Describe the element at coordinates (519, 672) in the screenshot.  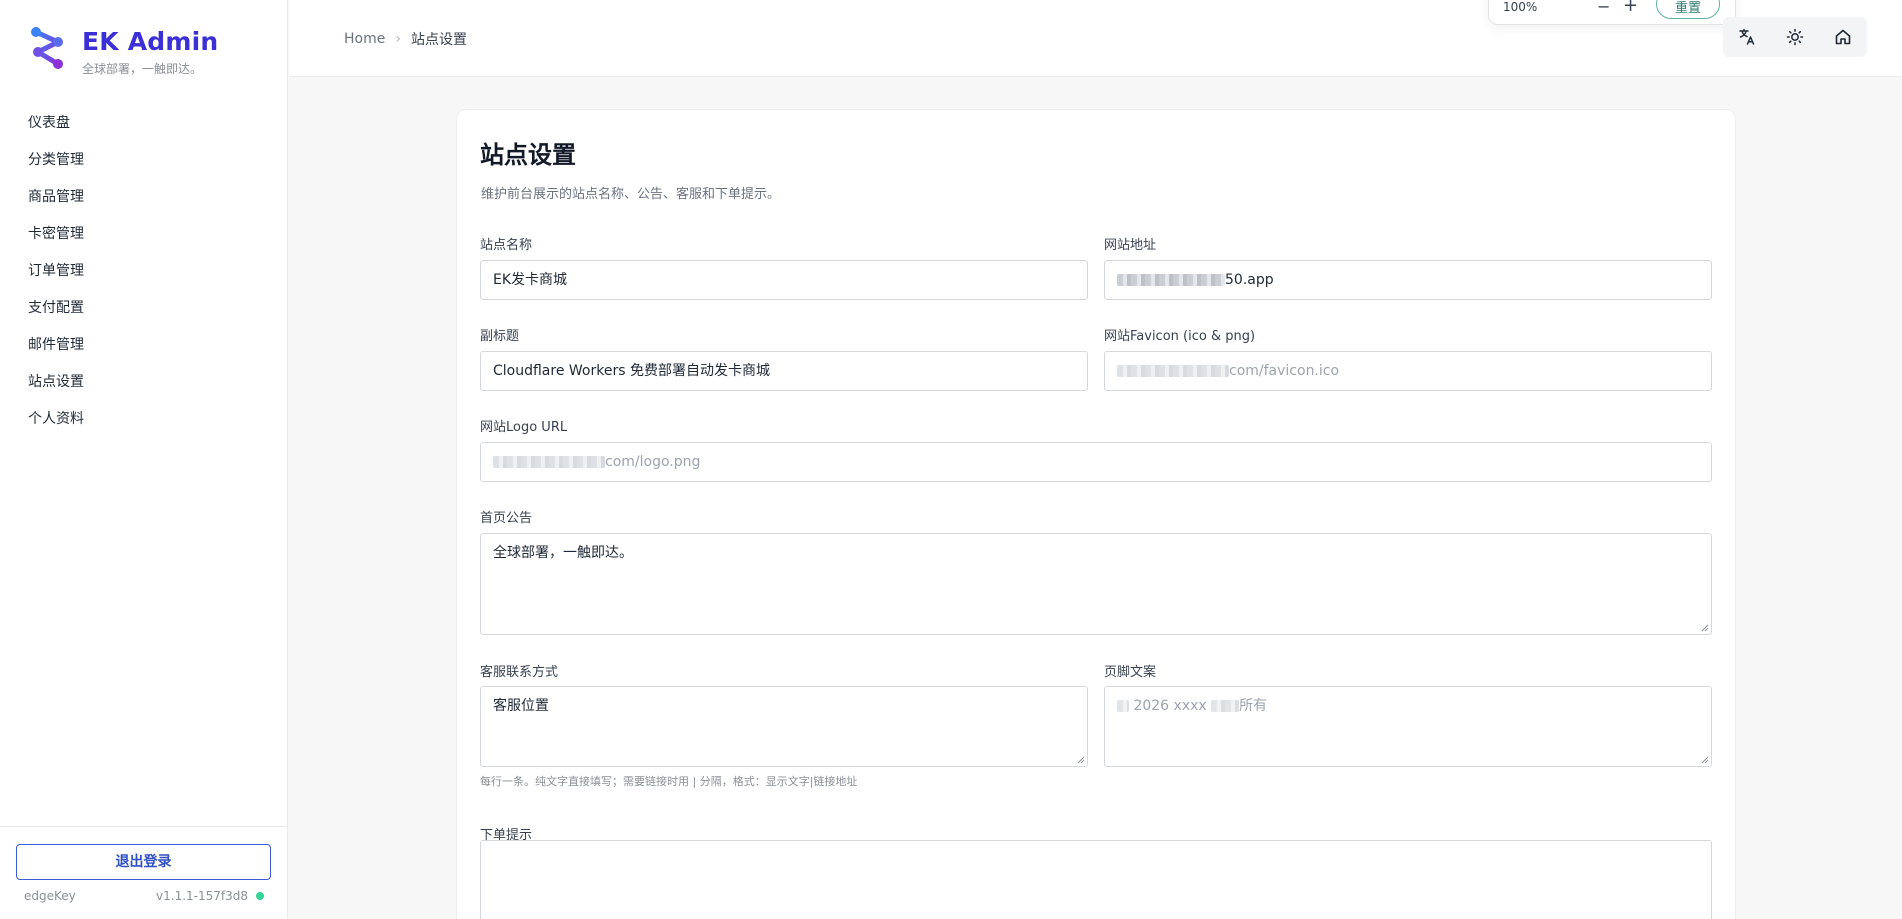
I see `contact-label: 客服联系方式` at that location.